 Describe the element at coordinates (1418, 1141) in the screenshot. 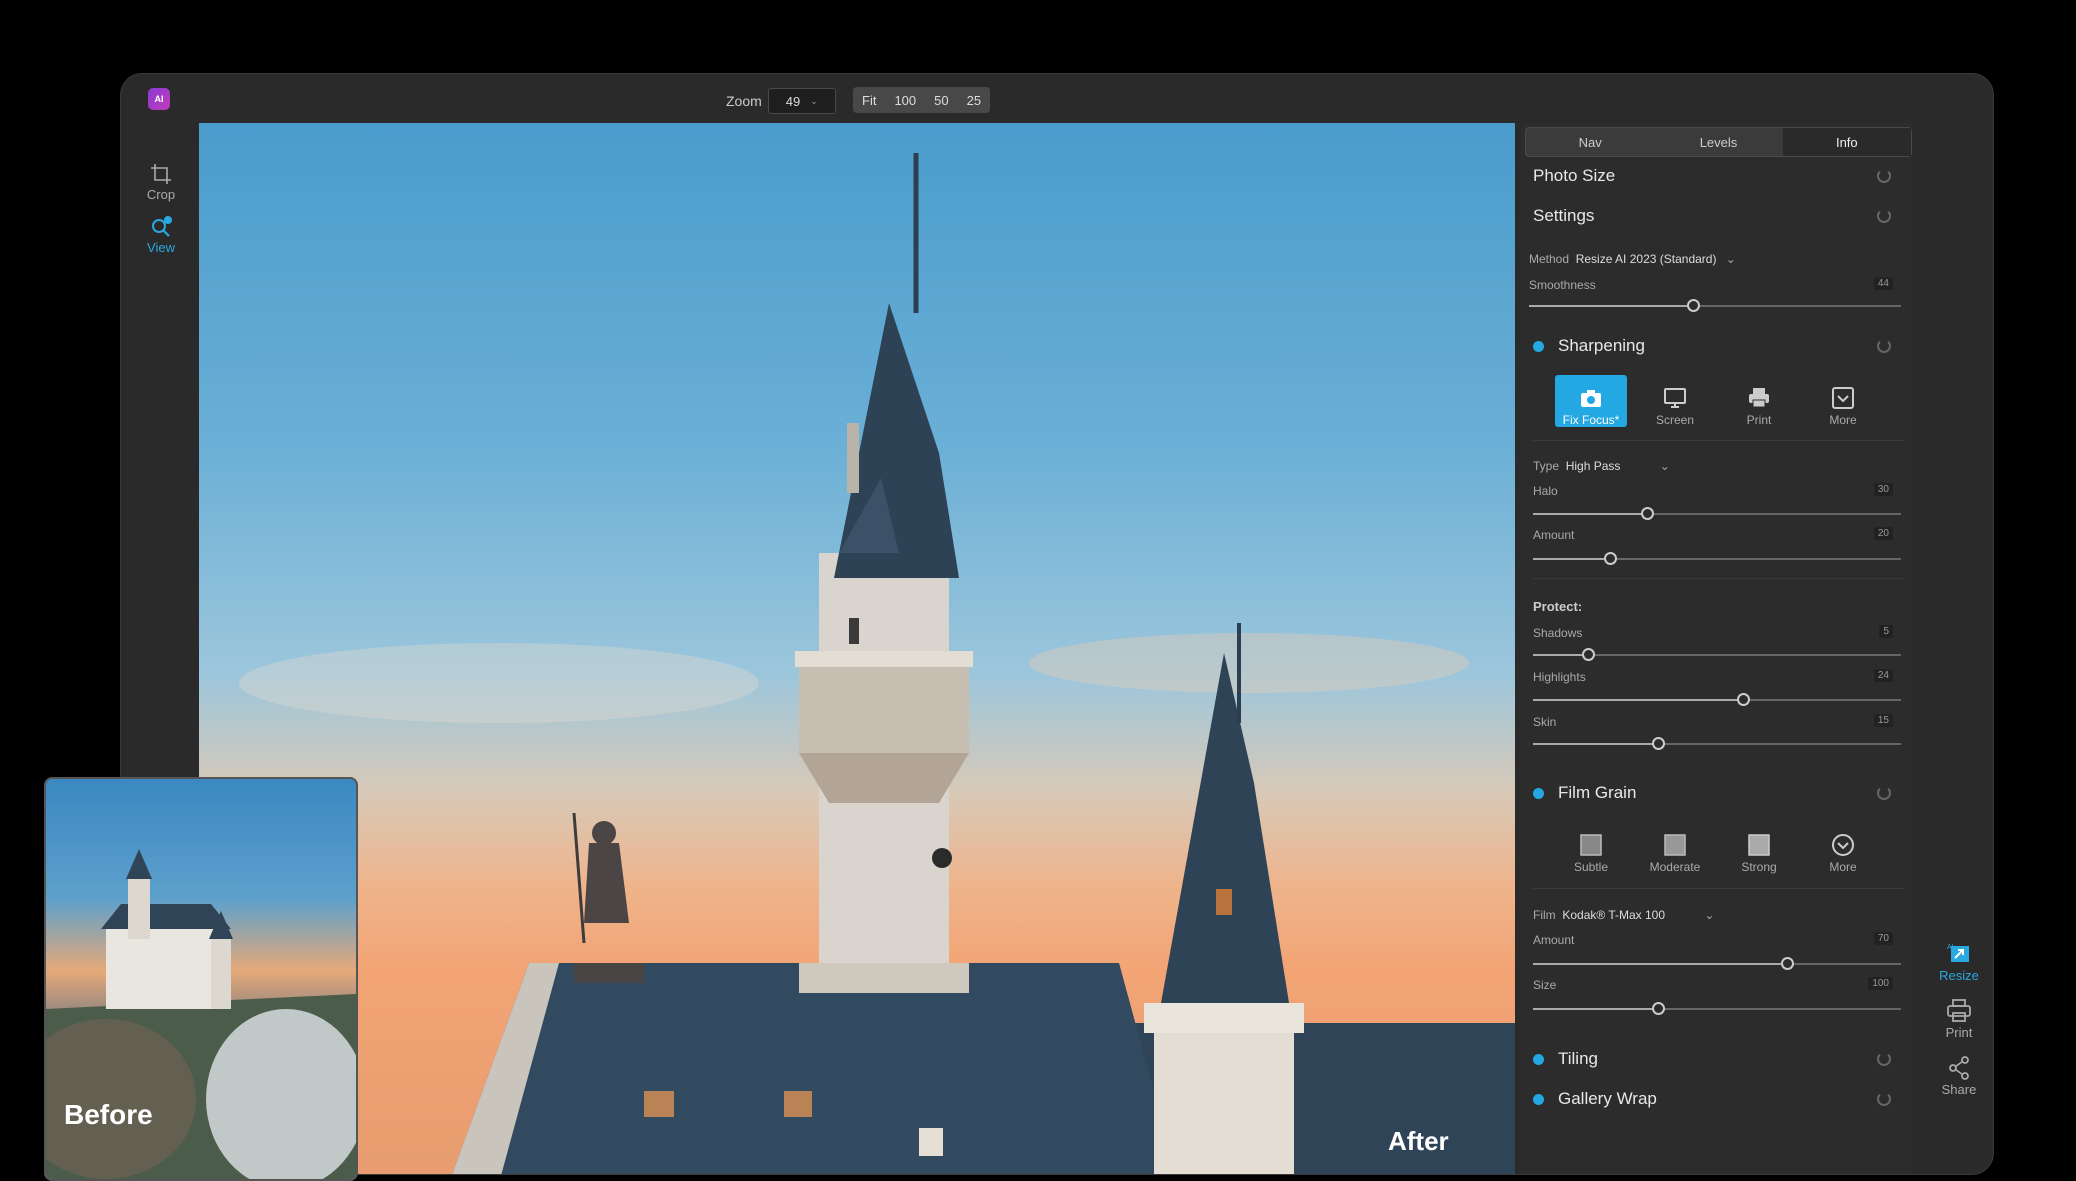

I see `after-label: After` at that location.